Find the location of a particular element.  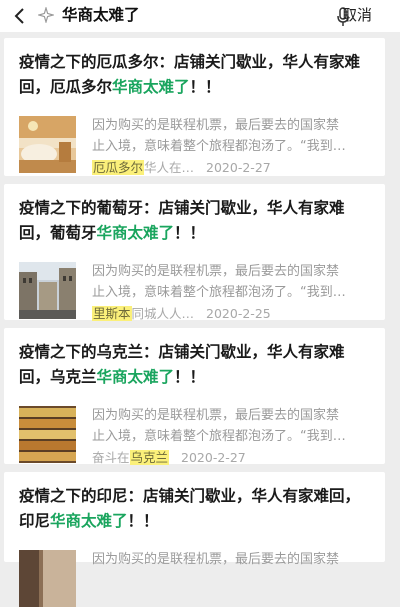

source-name-highlight: 里斯本 is located at coordinates (112, 313).